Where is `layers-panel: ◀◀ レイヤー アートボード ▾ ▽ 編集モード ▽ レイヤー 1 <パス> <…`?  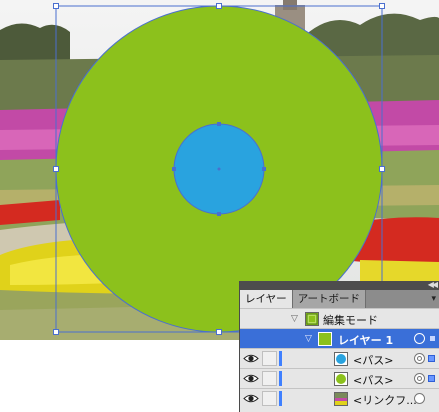
layers-panel: ◀◀ レイヤー アートボード ▾ ▽ 編集モード ▽ レイヤー 1 <パス> <… is located at coordinates (339, 346).